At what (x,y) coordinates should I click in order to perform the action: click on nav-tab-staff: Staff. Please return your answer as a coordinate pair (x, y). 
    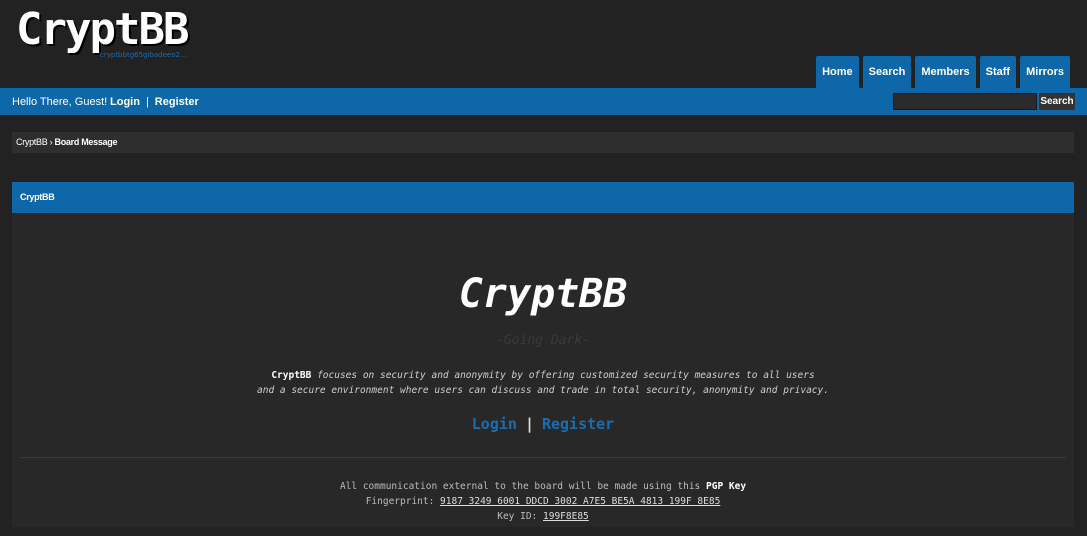
    Looking at the image, I should click on (998, 72).